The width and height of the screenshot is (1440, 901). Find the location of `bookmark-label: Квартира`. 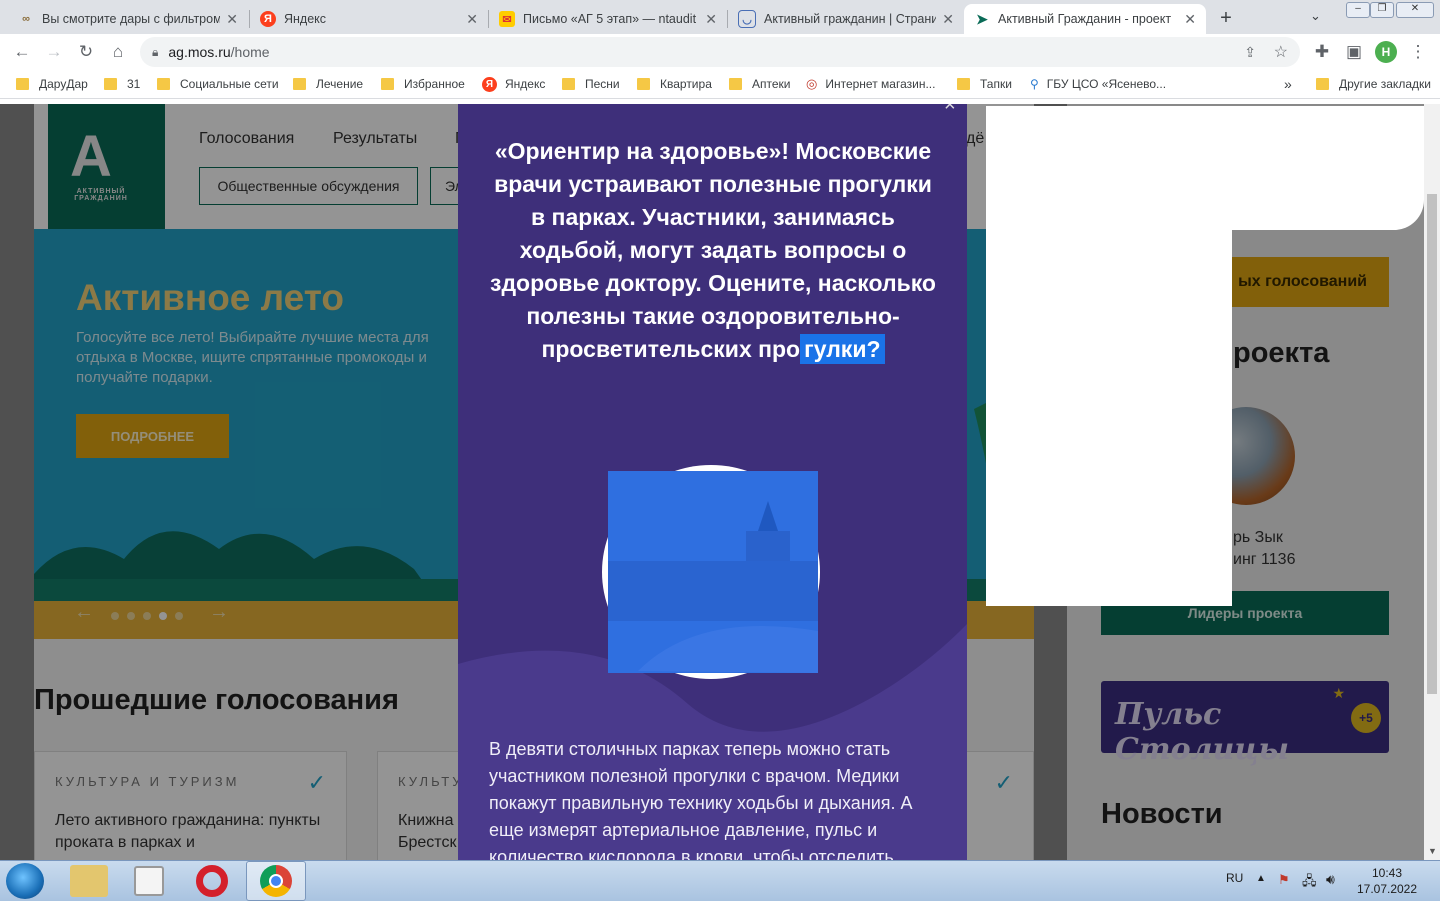

bookmark-label: Квартира is located at coordinates (686, 84).